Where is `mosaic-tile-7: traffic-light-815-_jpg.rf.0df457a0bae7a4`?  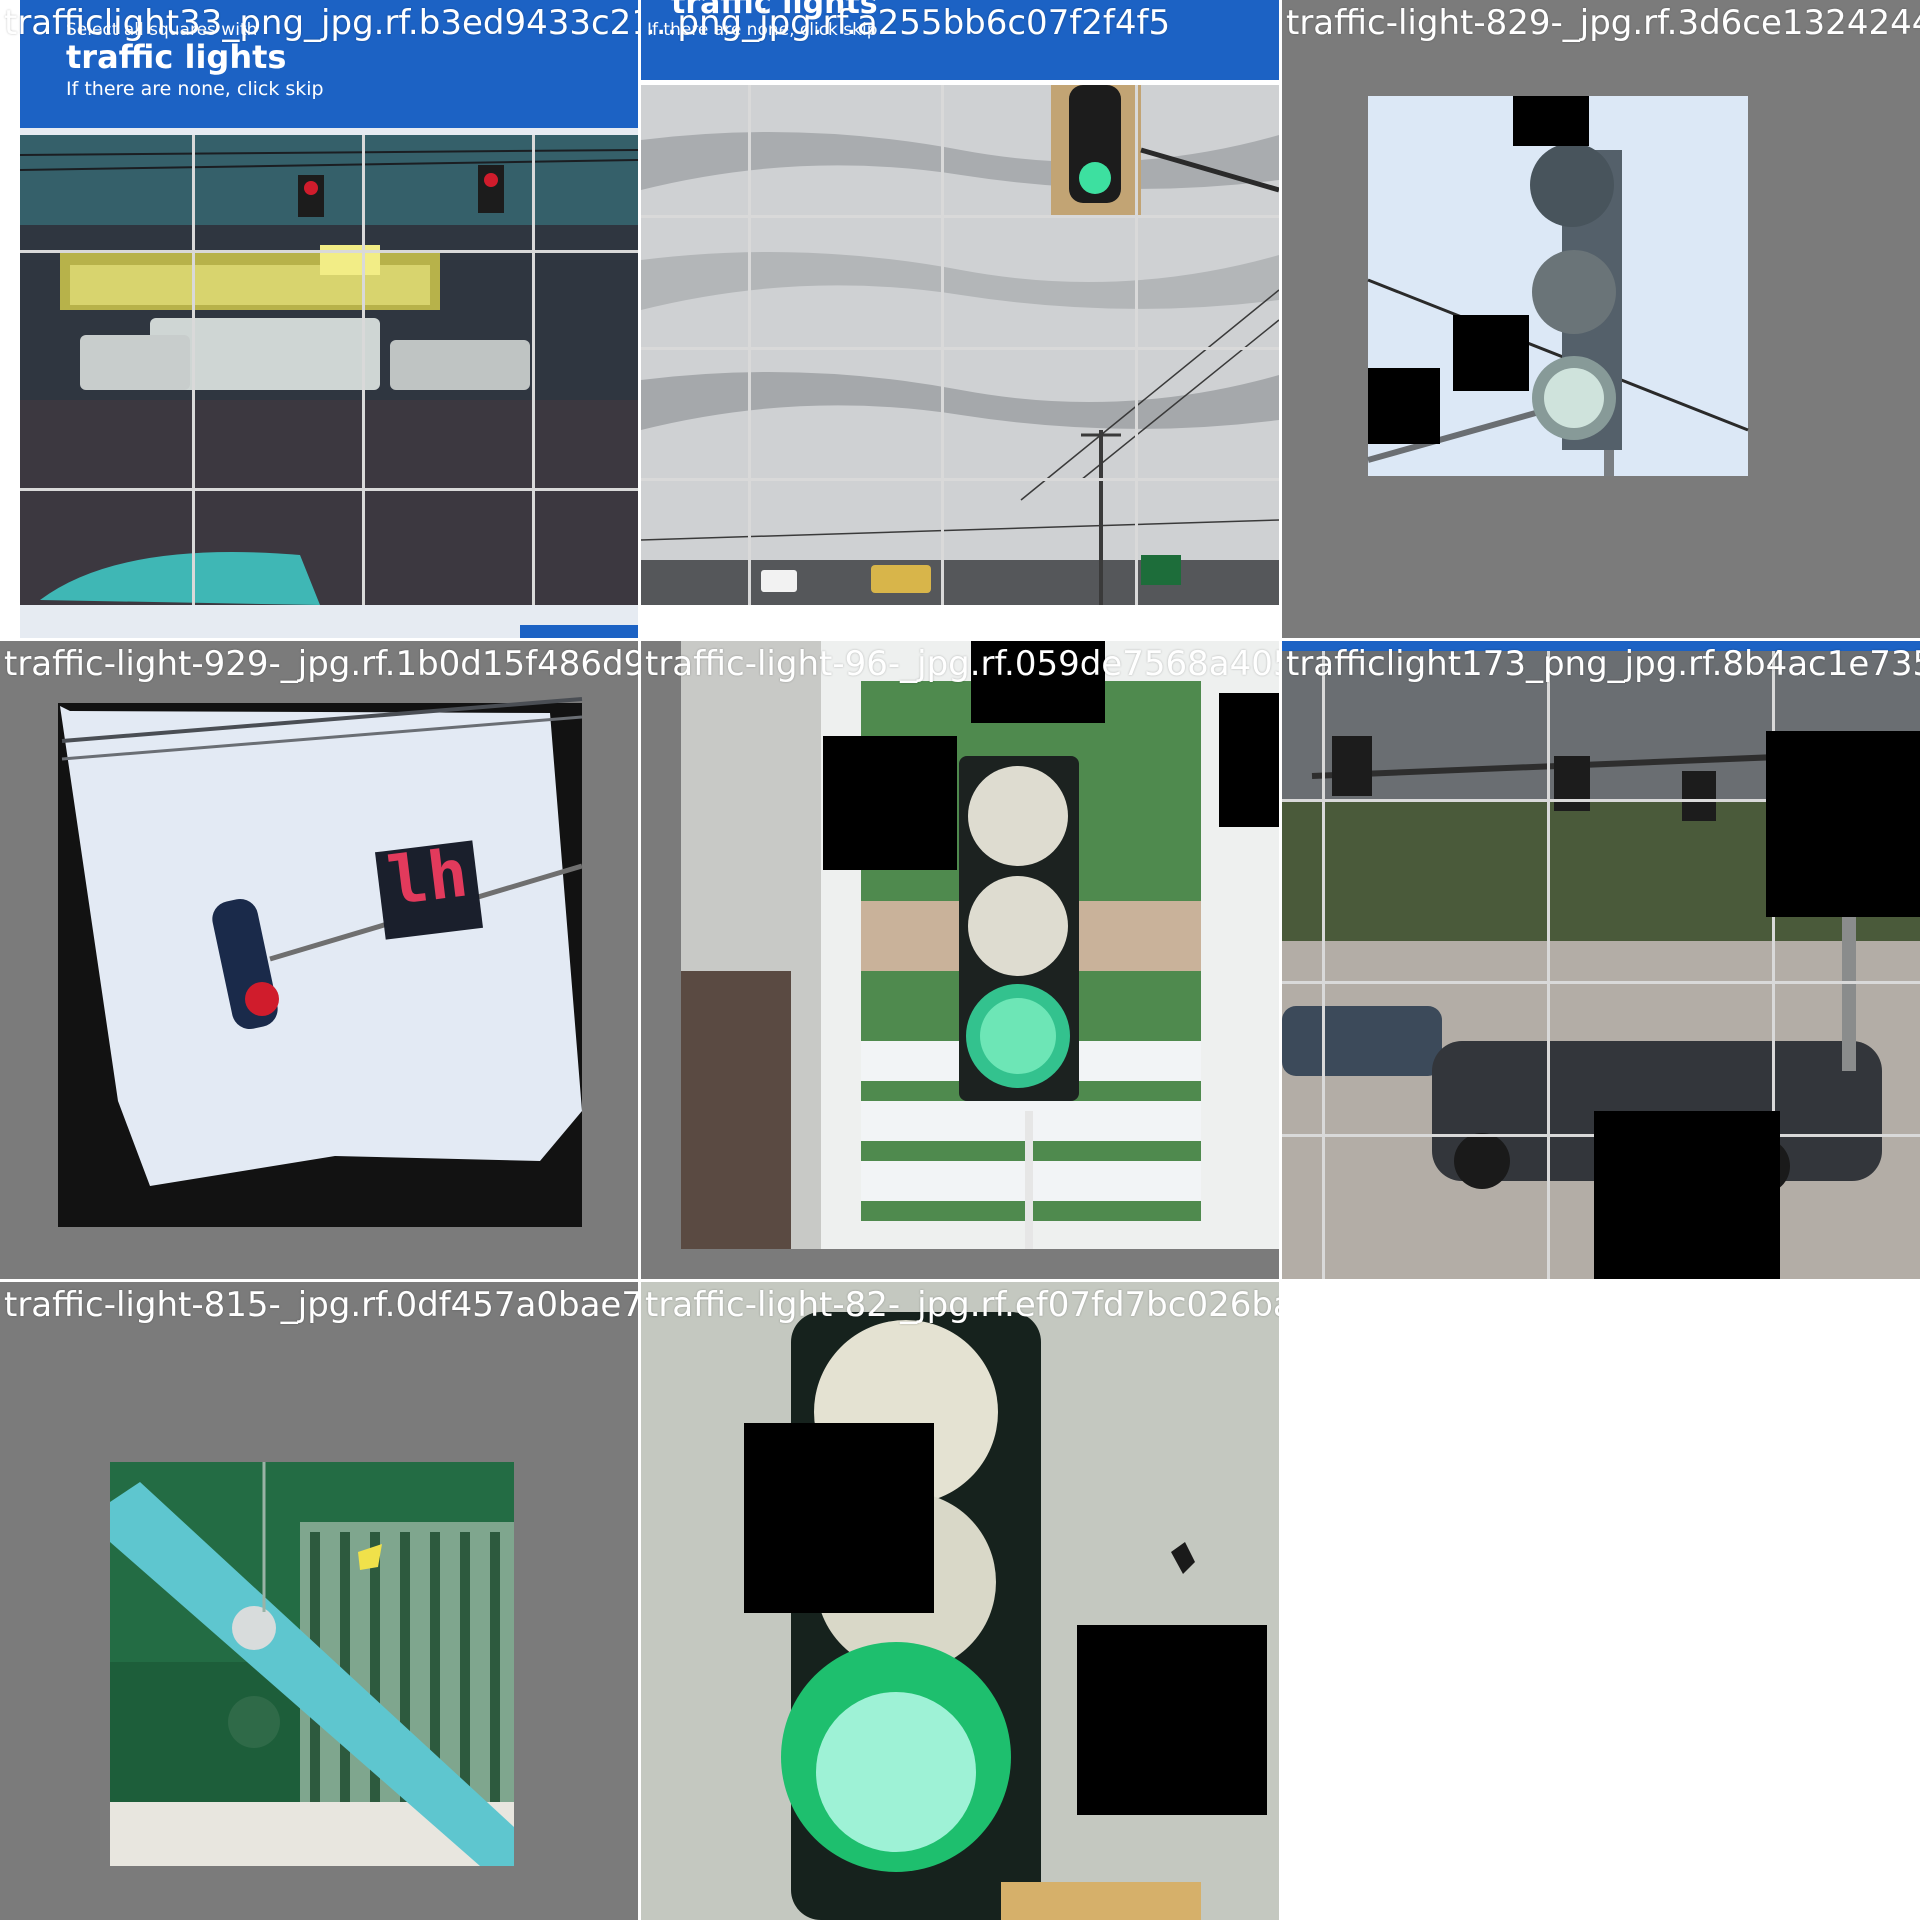
mosaic-tile-7: traffic-light-815-_jpg.rf.0df457a0bae7a4 is located at coordinates (319, 1601).